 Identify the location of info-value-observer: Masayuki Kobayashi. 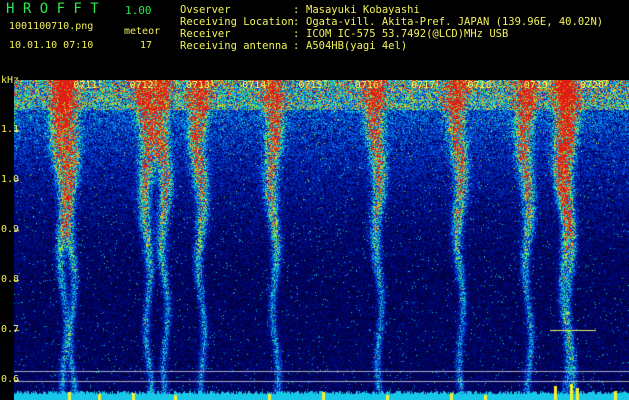
(363, 10).